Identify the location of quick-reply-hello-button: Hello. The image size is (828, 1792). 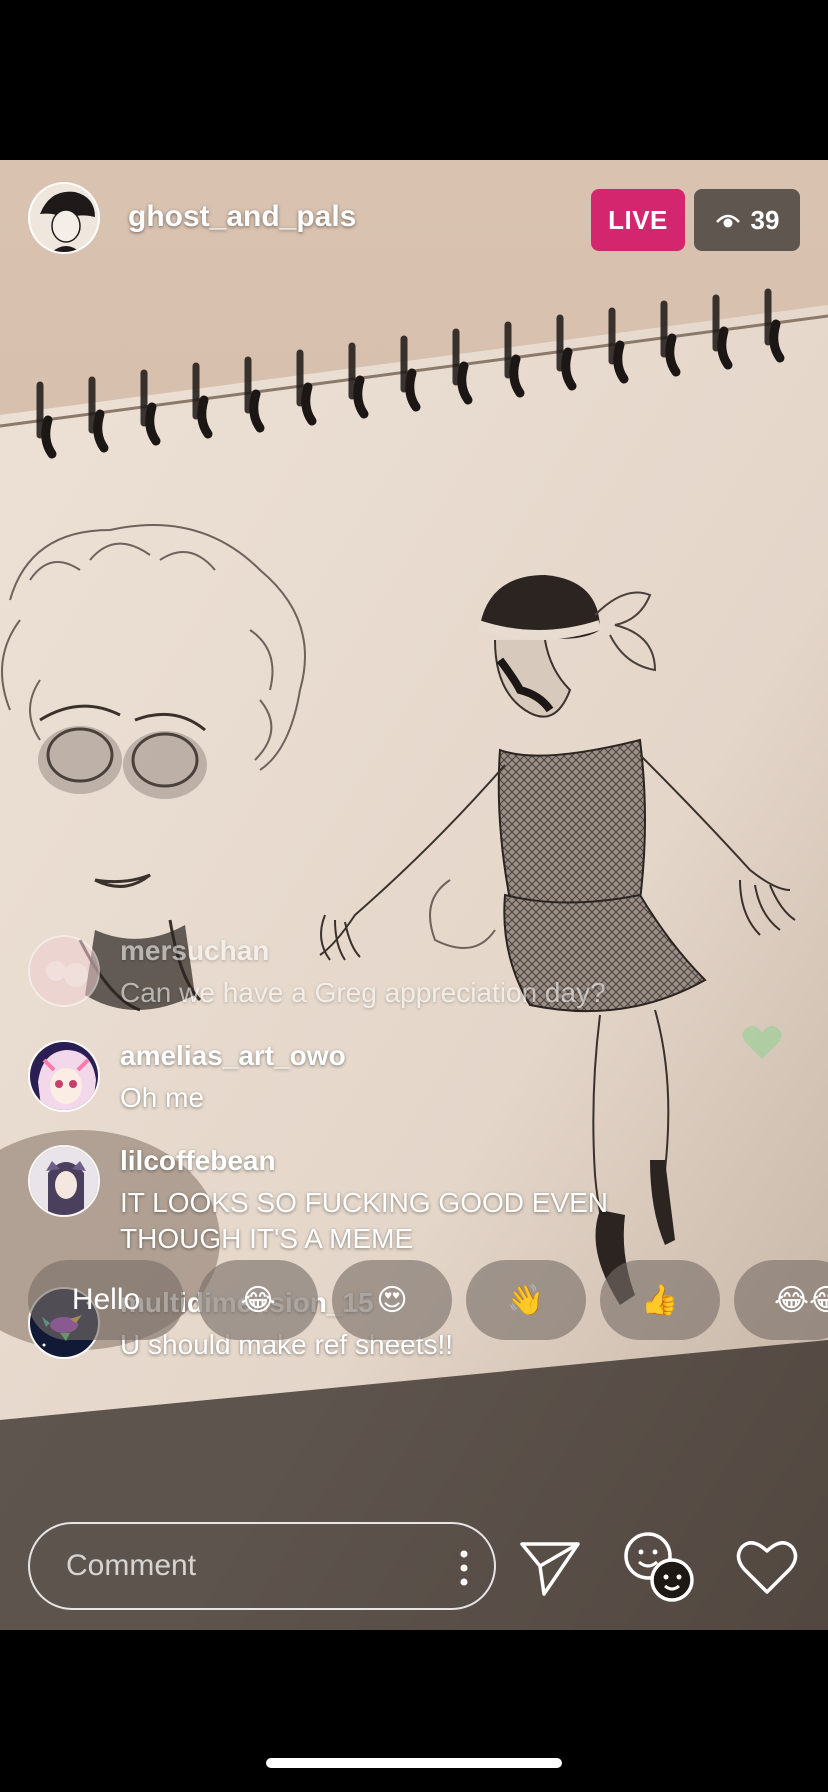
(106, 1300).